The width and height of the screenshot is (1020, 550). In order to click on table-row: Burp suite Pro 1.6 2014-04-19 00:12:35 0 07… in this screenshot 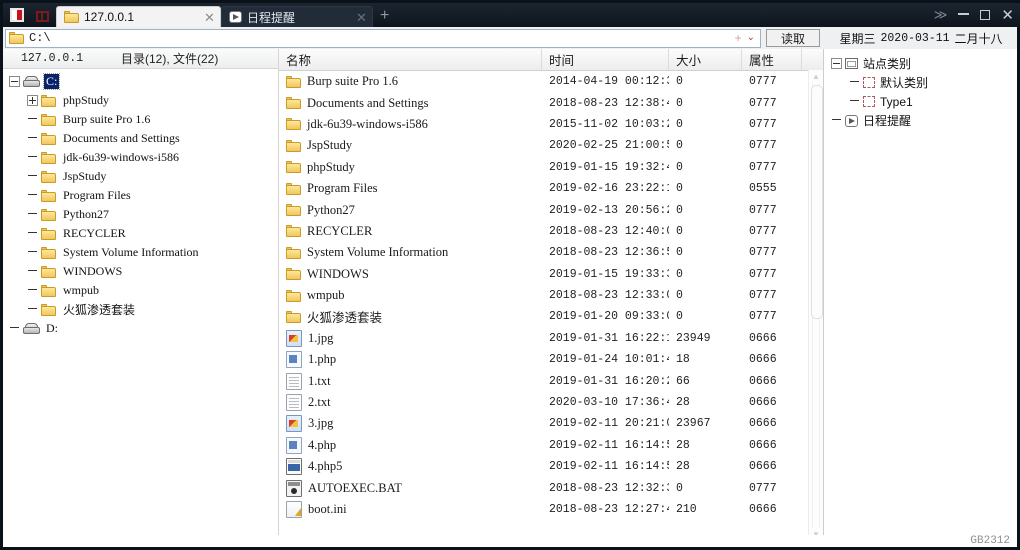, I will do `click(551, 81)`.